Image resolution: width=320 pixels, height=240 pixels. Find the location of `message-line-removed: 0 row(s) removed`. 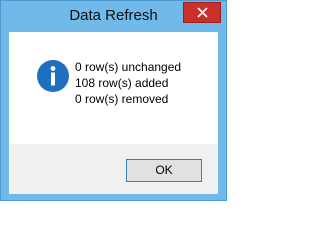

message-line-removed: 0 row(s) removed is located at coordinates (122, 99).